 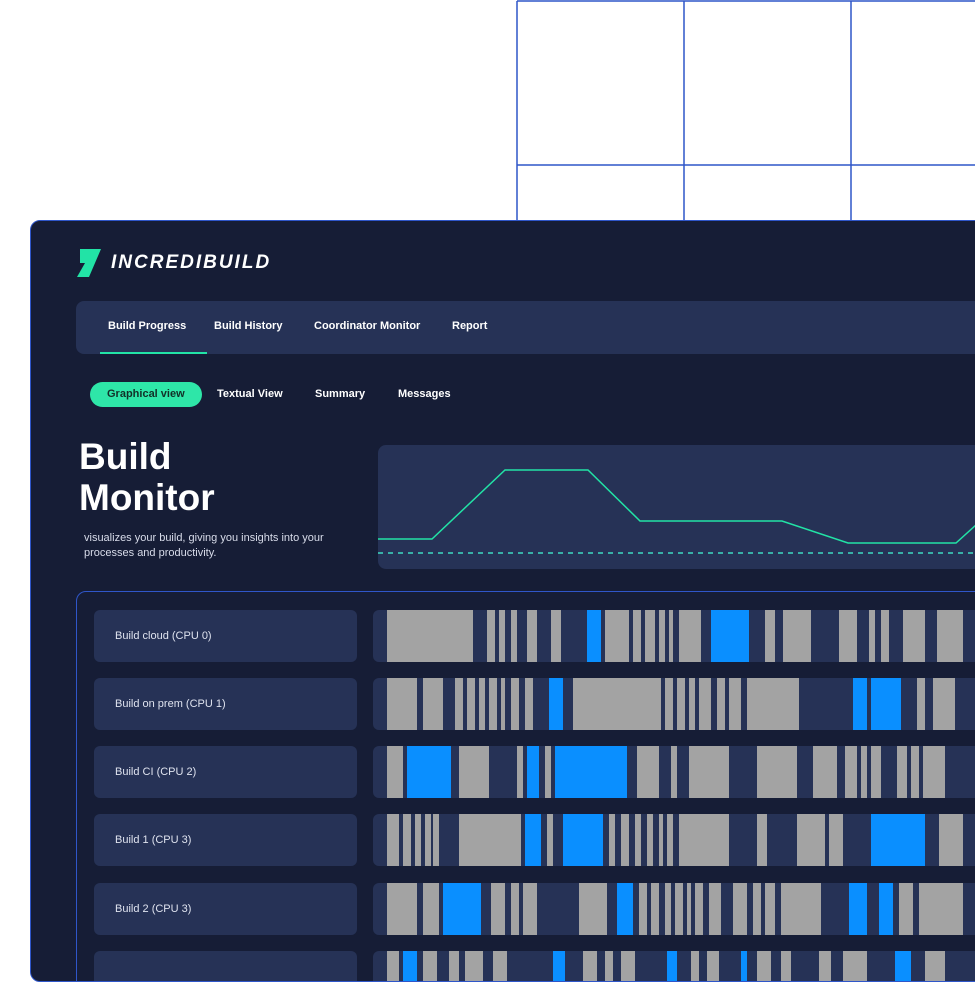 What do you see at coordinates (225, 772) in the screenshot?
I see `cpu-row-label: Build CI (CPU 2)` at bounding box center [225, 772].